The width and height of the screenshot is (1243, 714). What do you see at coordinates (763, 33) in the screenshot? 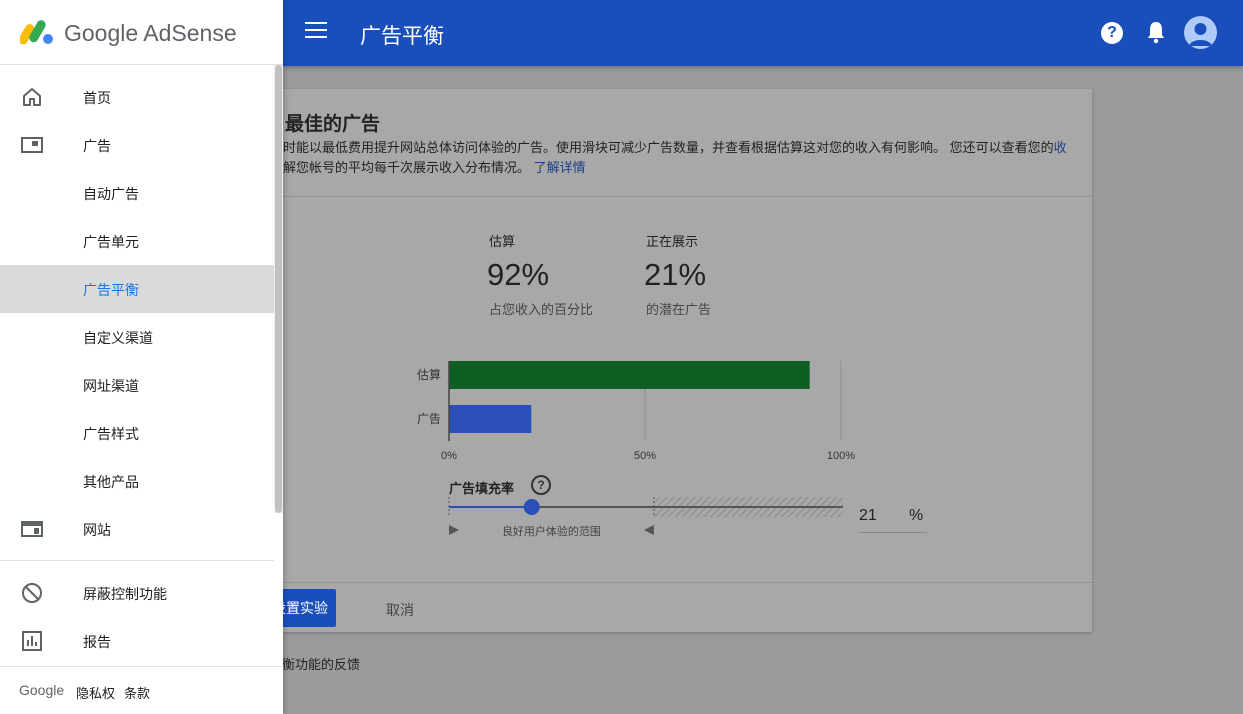
I see `app-header: 广告平衡 ?` at bounding box center [763, 33].